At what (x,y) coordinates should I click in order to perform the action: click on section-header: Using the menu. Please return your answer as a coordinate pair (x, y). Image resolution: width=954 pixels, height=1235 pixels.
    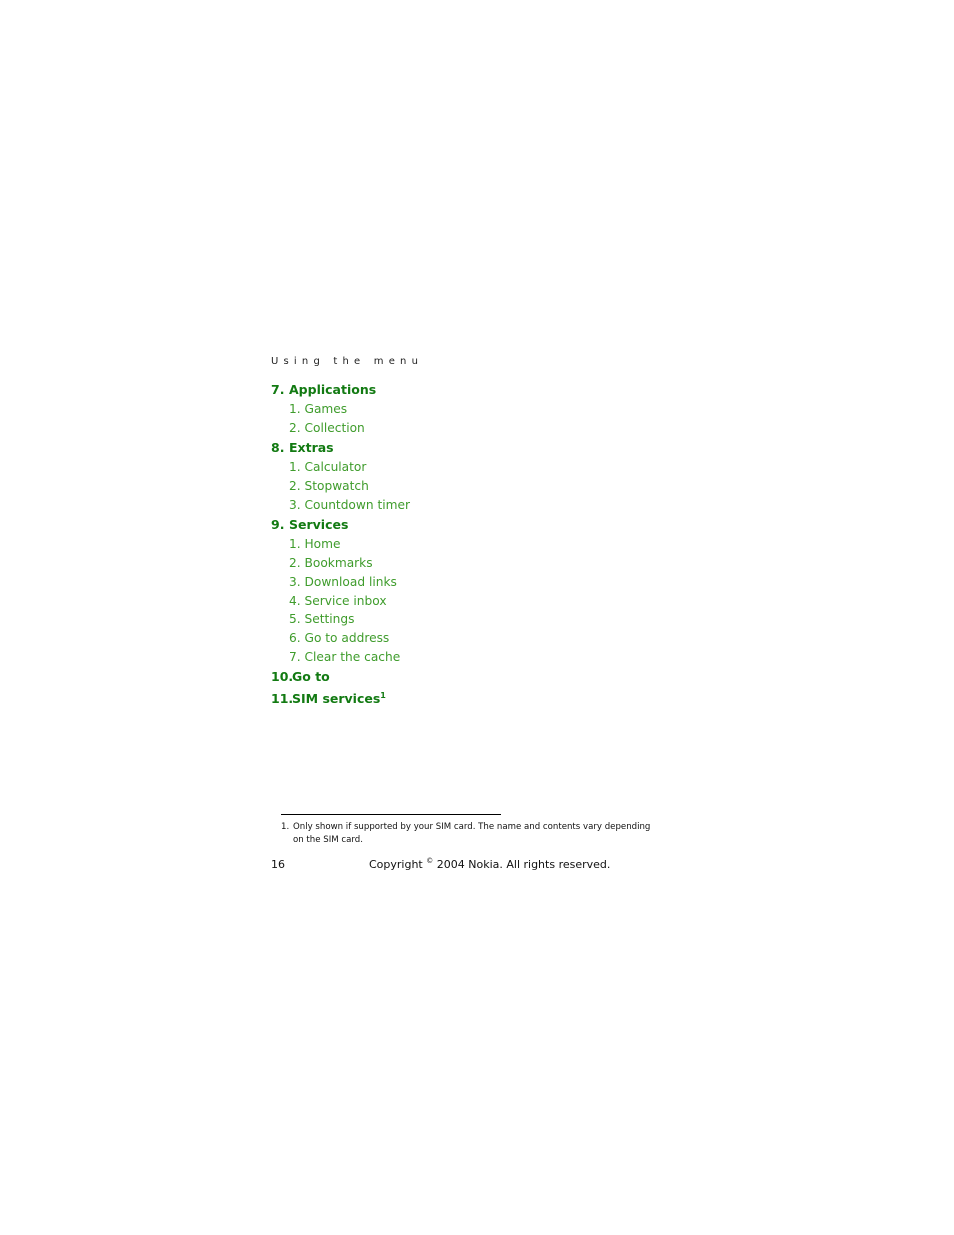
    Looking at the image, I should click on (347, 361).